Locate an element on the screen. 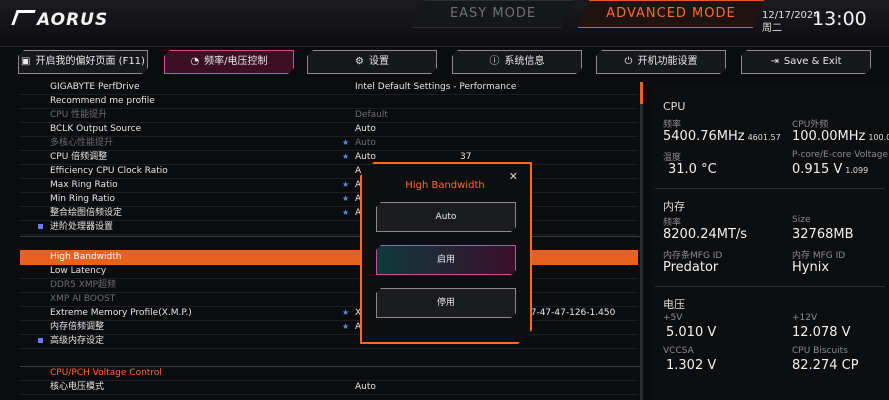  setting-name: Extreme Memory Profile(X.M.P.) is located at coordinates (121, 313).